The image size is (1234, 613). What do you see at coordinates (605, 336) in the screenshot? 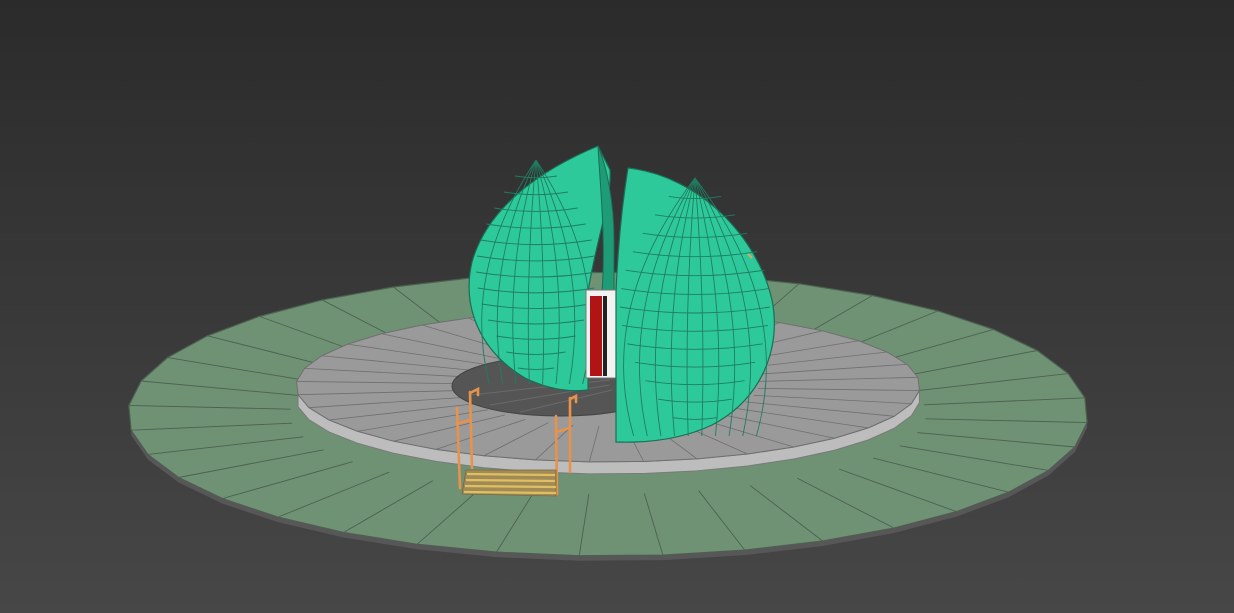
I see `door-panel-dark` at bounding box center [605, 336].